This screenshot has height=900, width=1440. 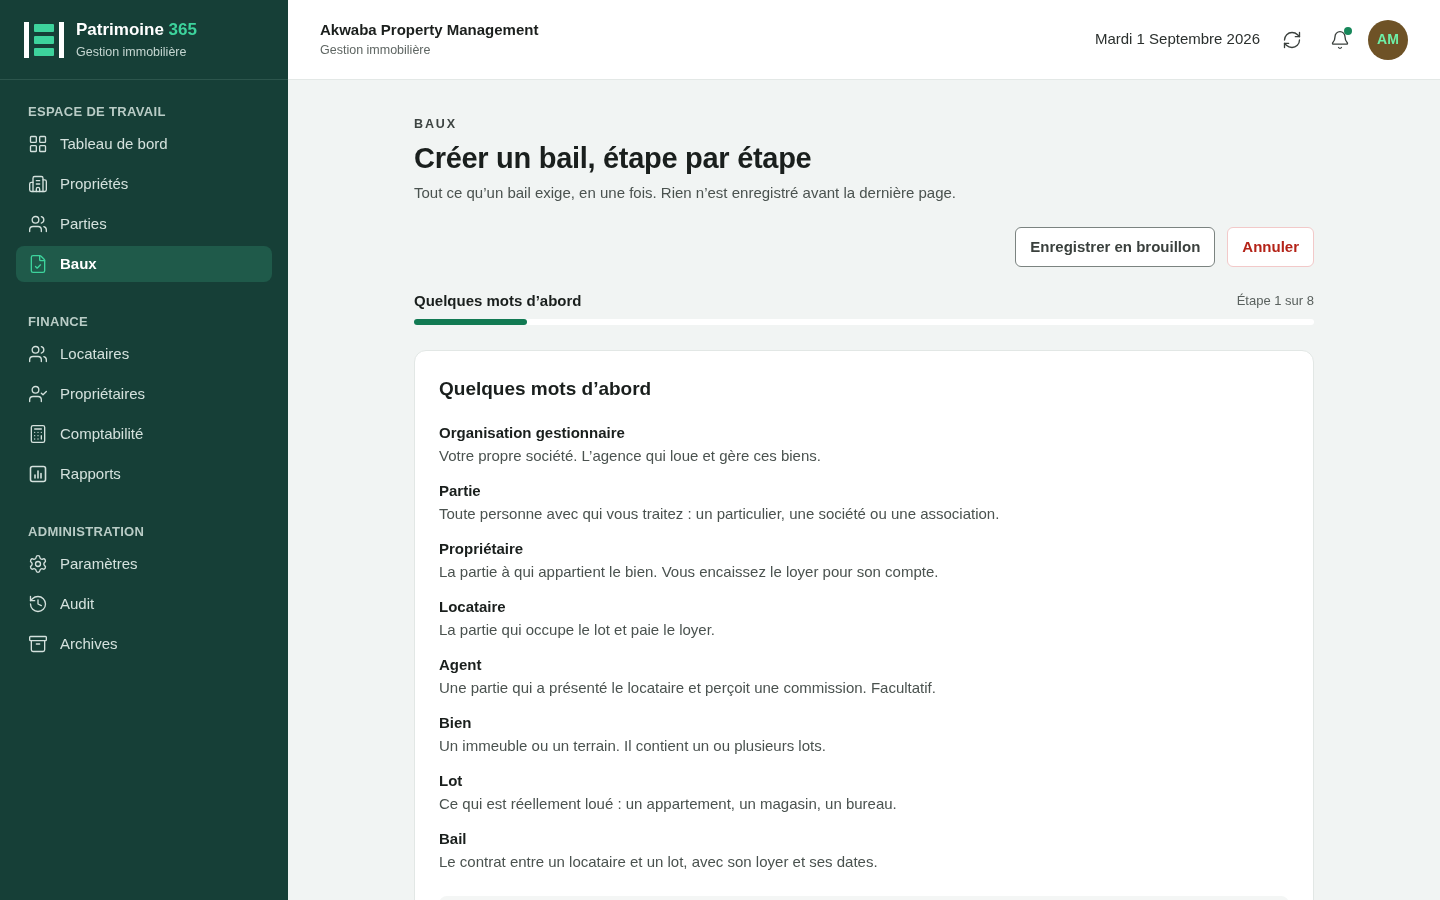 What do you see at coordinates (97, 112) in the screenshot?
I see `section-label: ESPACE DE TRAVAIL` at bounding box center [97, 112].